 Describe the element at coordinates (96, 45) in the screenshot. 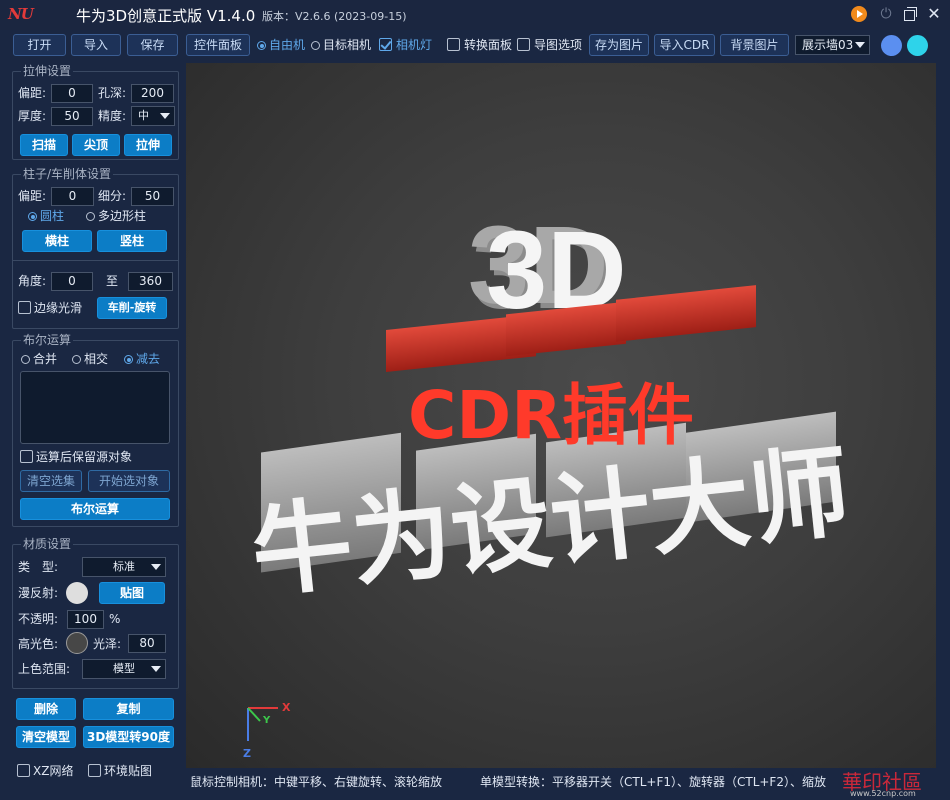

I see `import-button: 导入` at that location.